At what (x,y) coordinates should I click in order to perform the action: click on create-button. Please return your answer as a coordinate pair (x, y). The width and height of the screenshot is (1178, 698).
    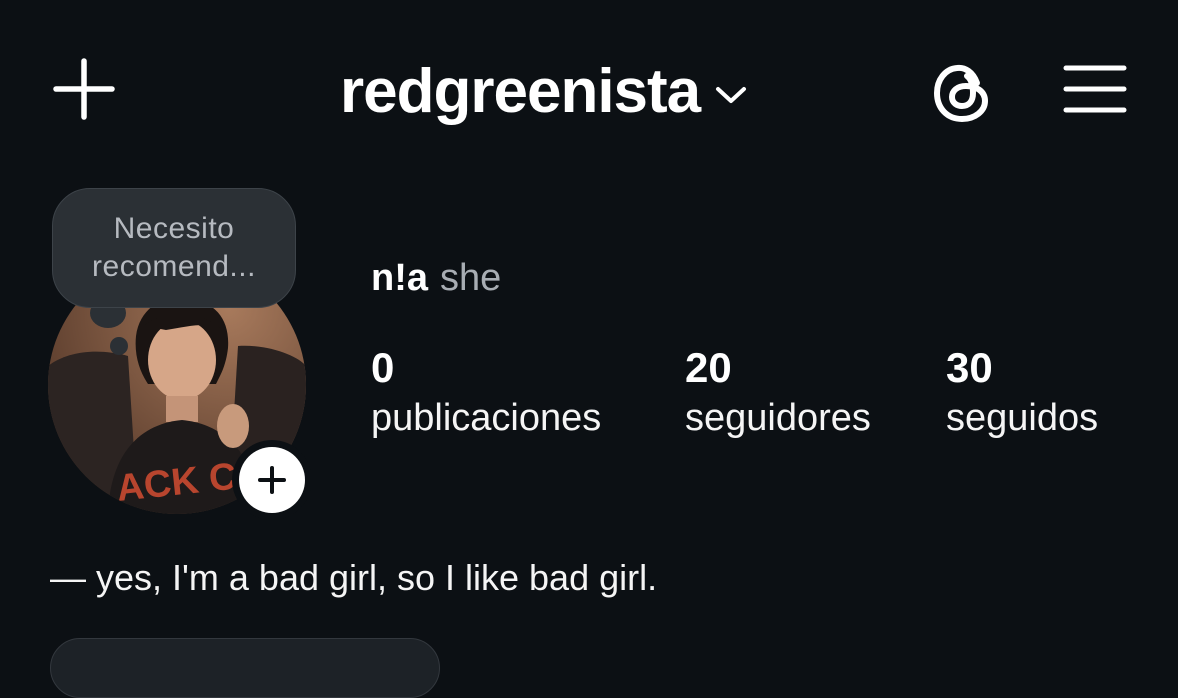
    Looking at the image, I should click on (84, 89).